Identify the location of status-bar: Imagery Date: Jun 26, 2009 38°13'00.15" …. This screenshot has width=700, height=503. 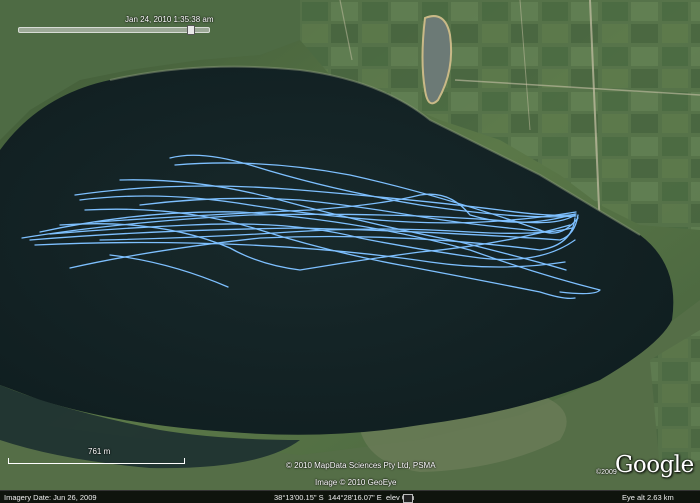
(350, 496).